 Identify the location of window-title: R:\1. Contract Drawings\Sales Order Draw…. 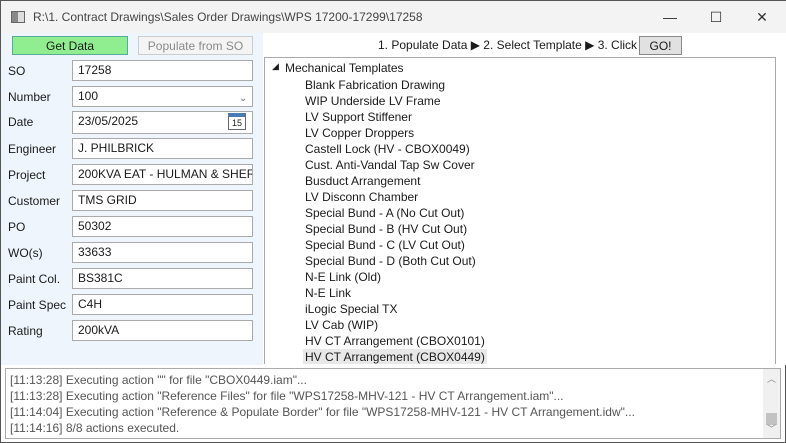
(228, 17).